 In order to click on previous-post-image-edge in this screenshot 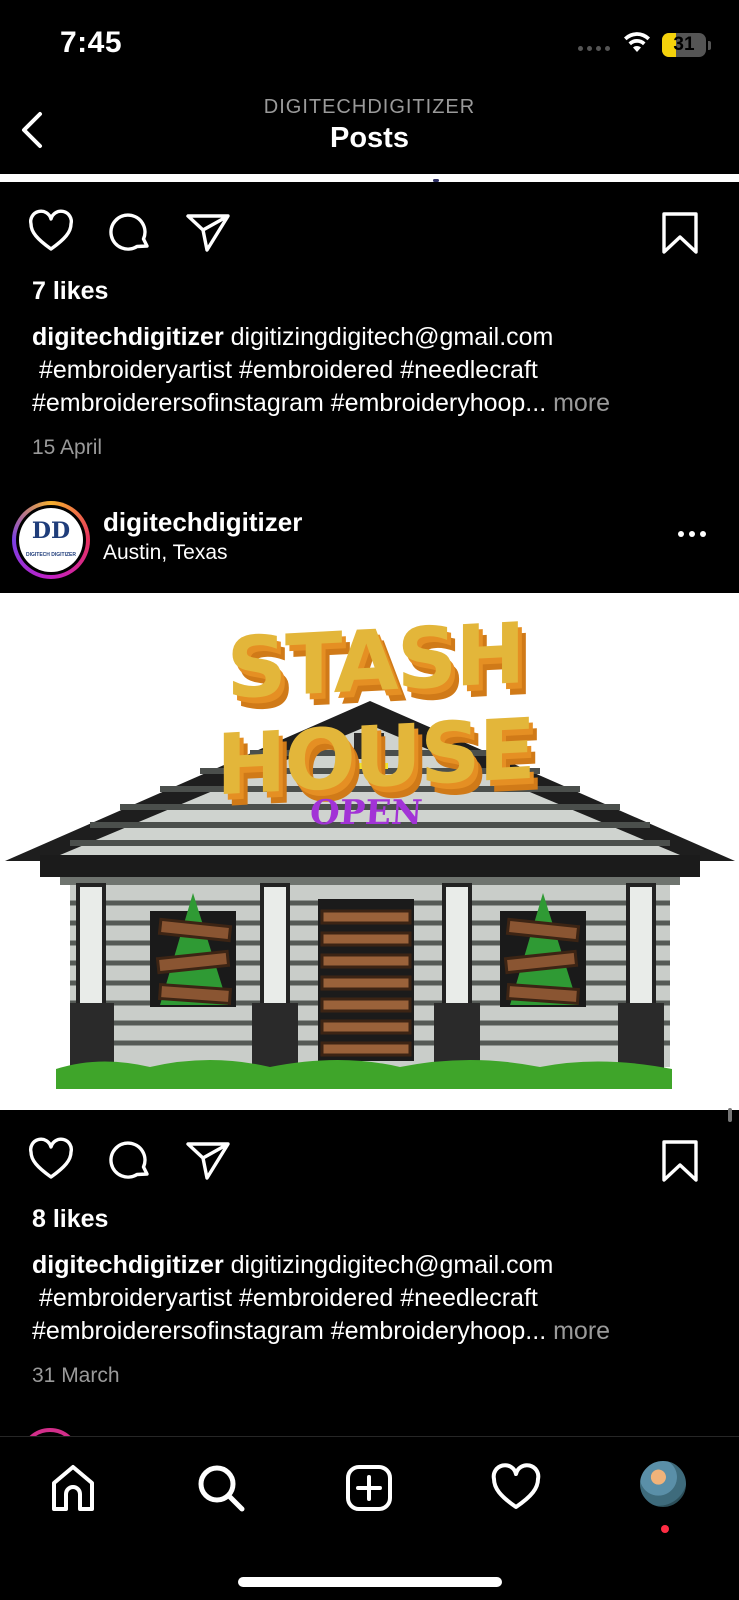, I will do `click(369, 178)`.